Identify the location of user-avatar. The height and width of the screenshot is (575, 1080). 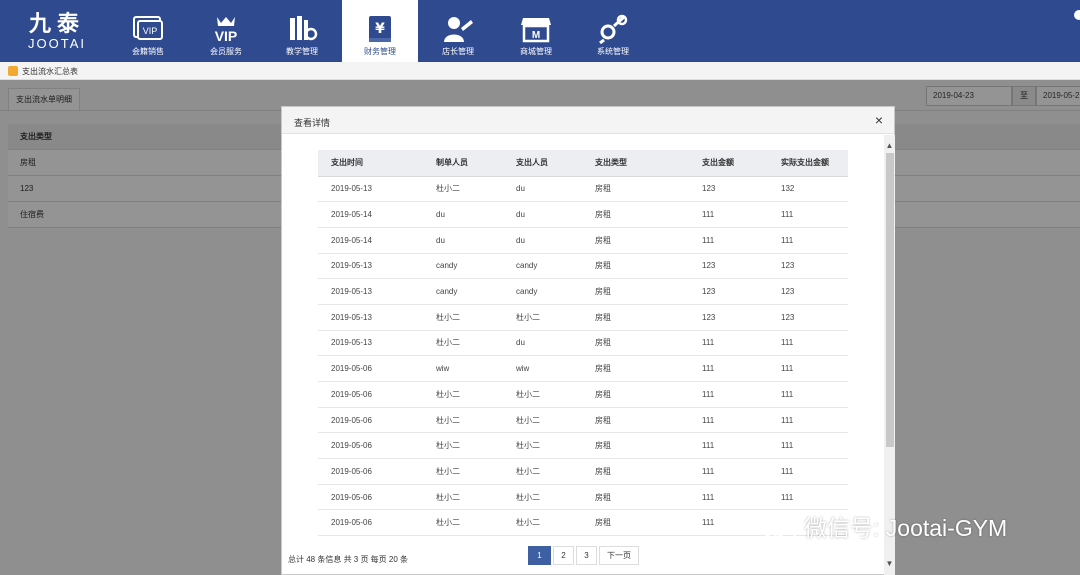
(1077, 15).